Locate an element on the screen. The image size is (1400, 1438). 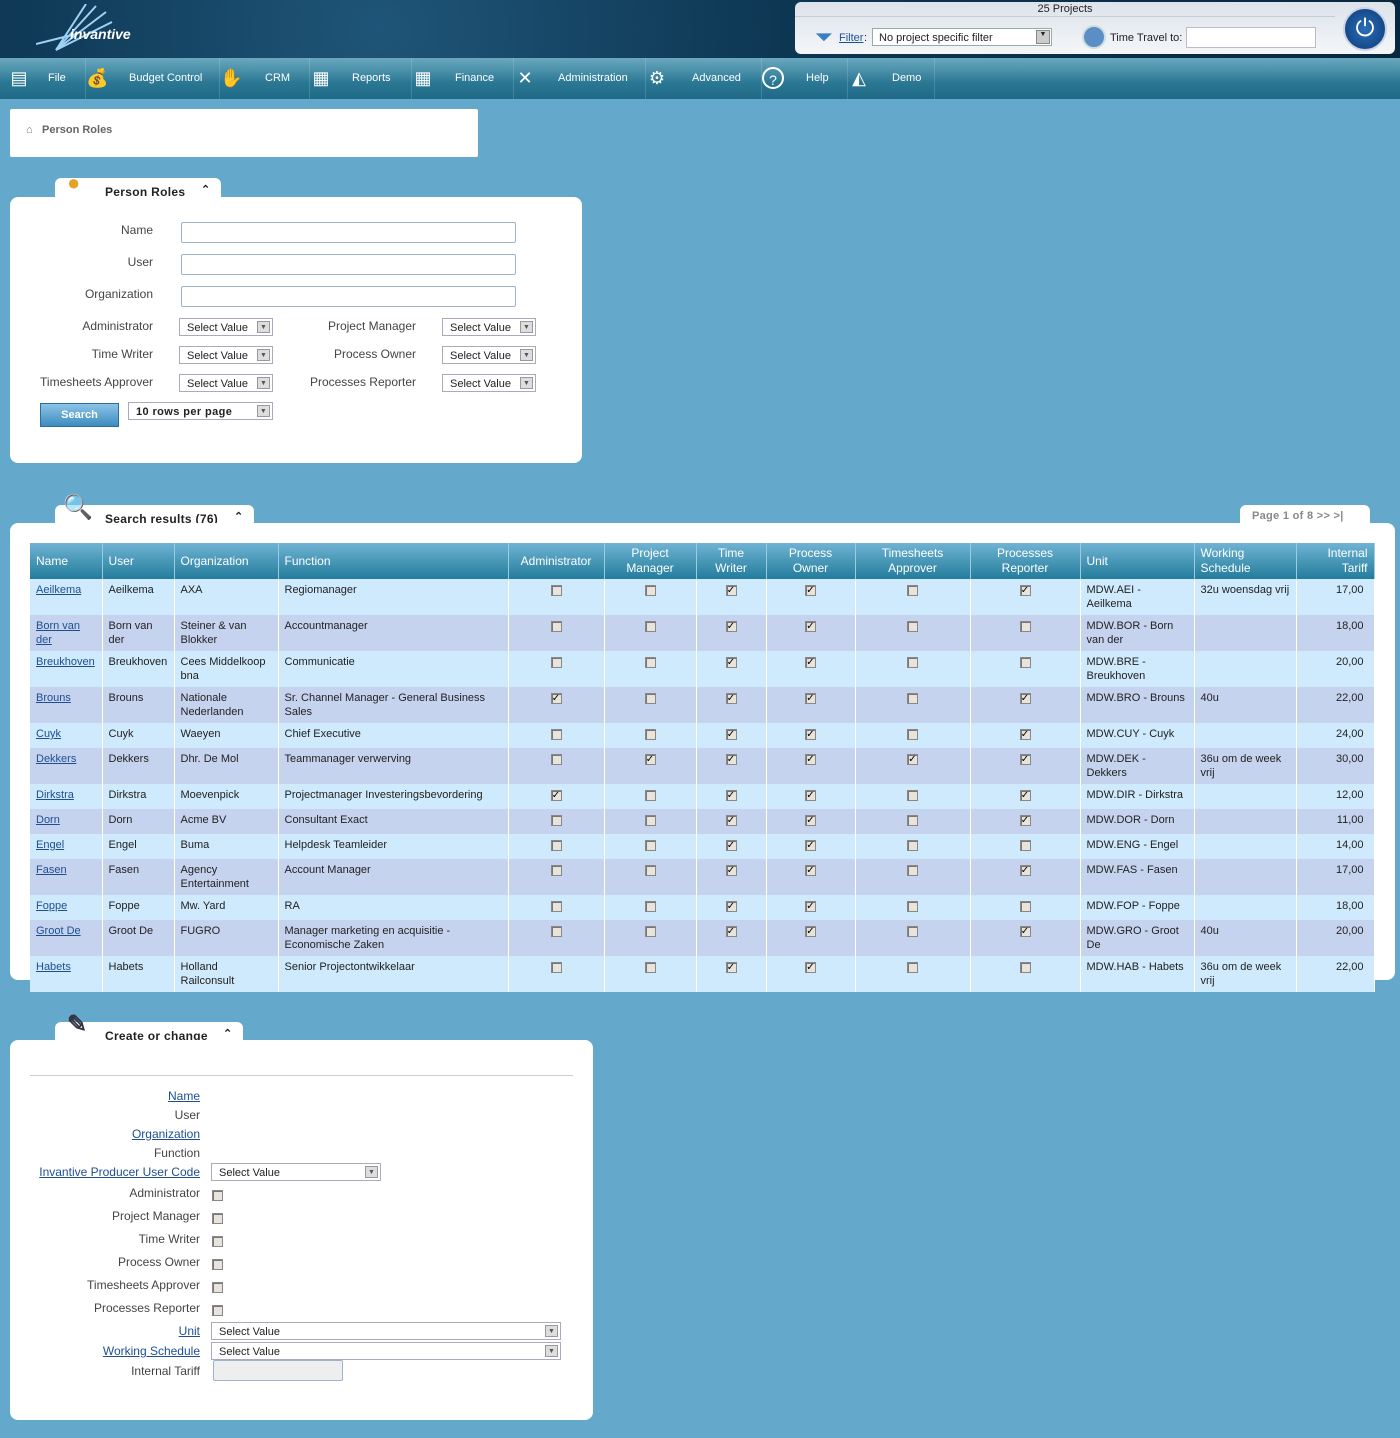
cell-text: Foppe is located at coordinates (124, 906).